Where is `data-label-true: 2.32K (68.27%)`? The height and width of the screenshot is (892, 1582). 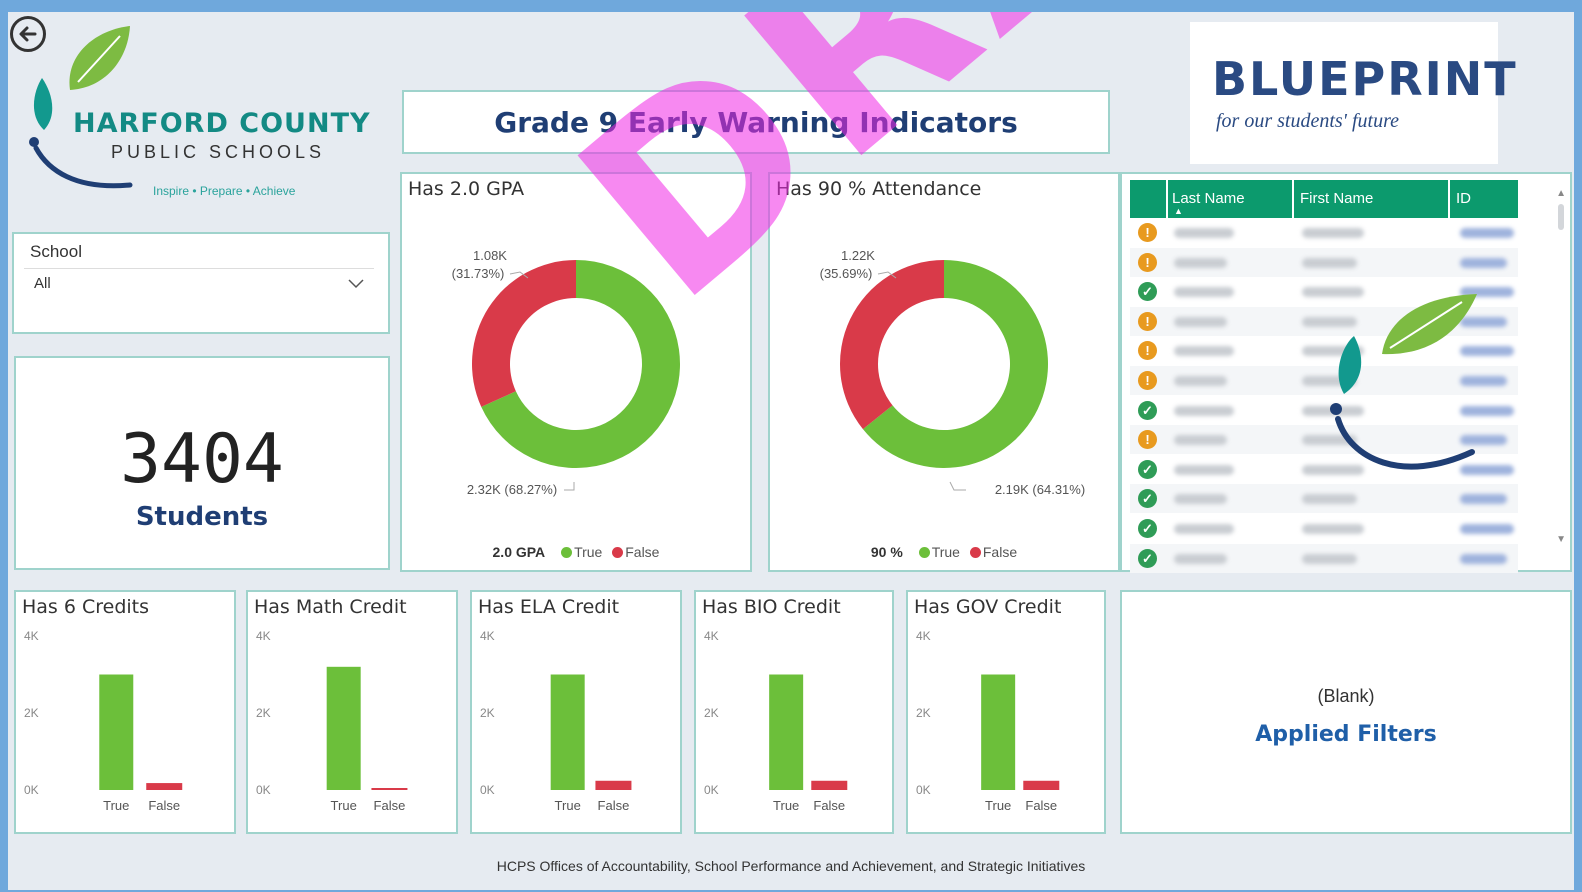
data-label-true: 2.32K (68.27%) is located at coordinates (512, 489).